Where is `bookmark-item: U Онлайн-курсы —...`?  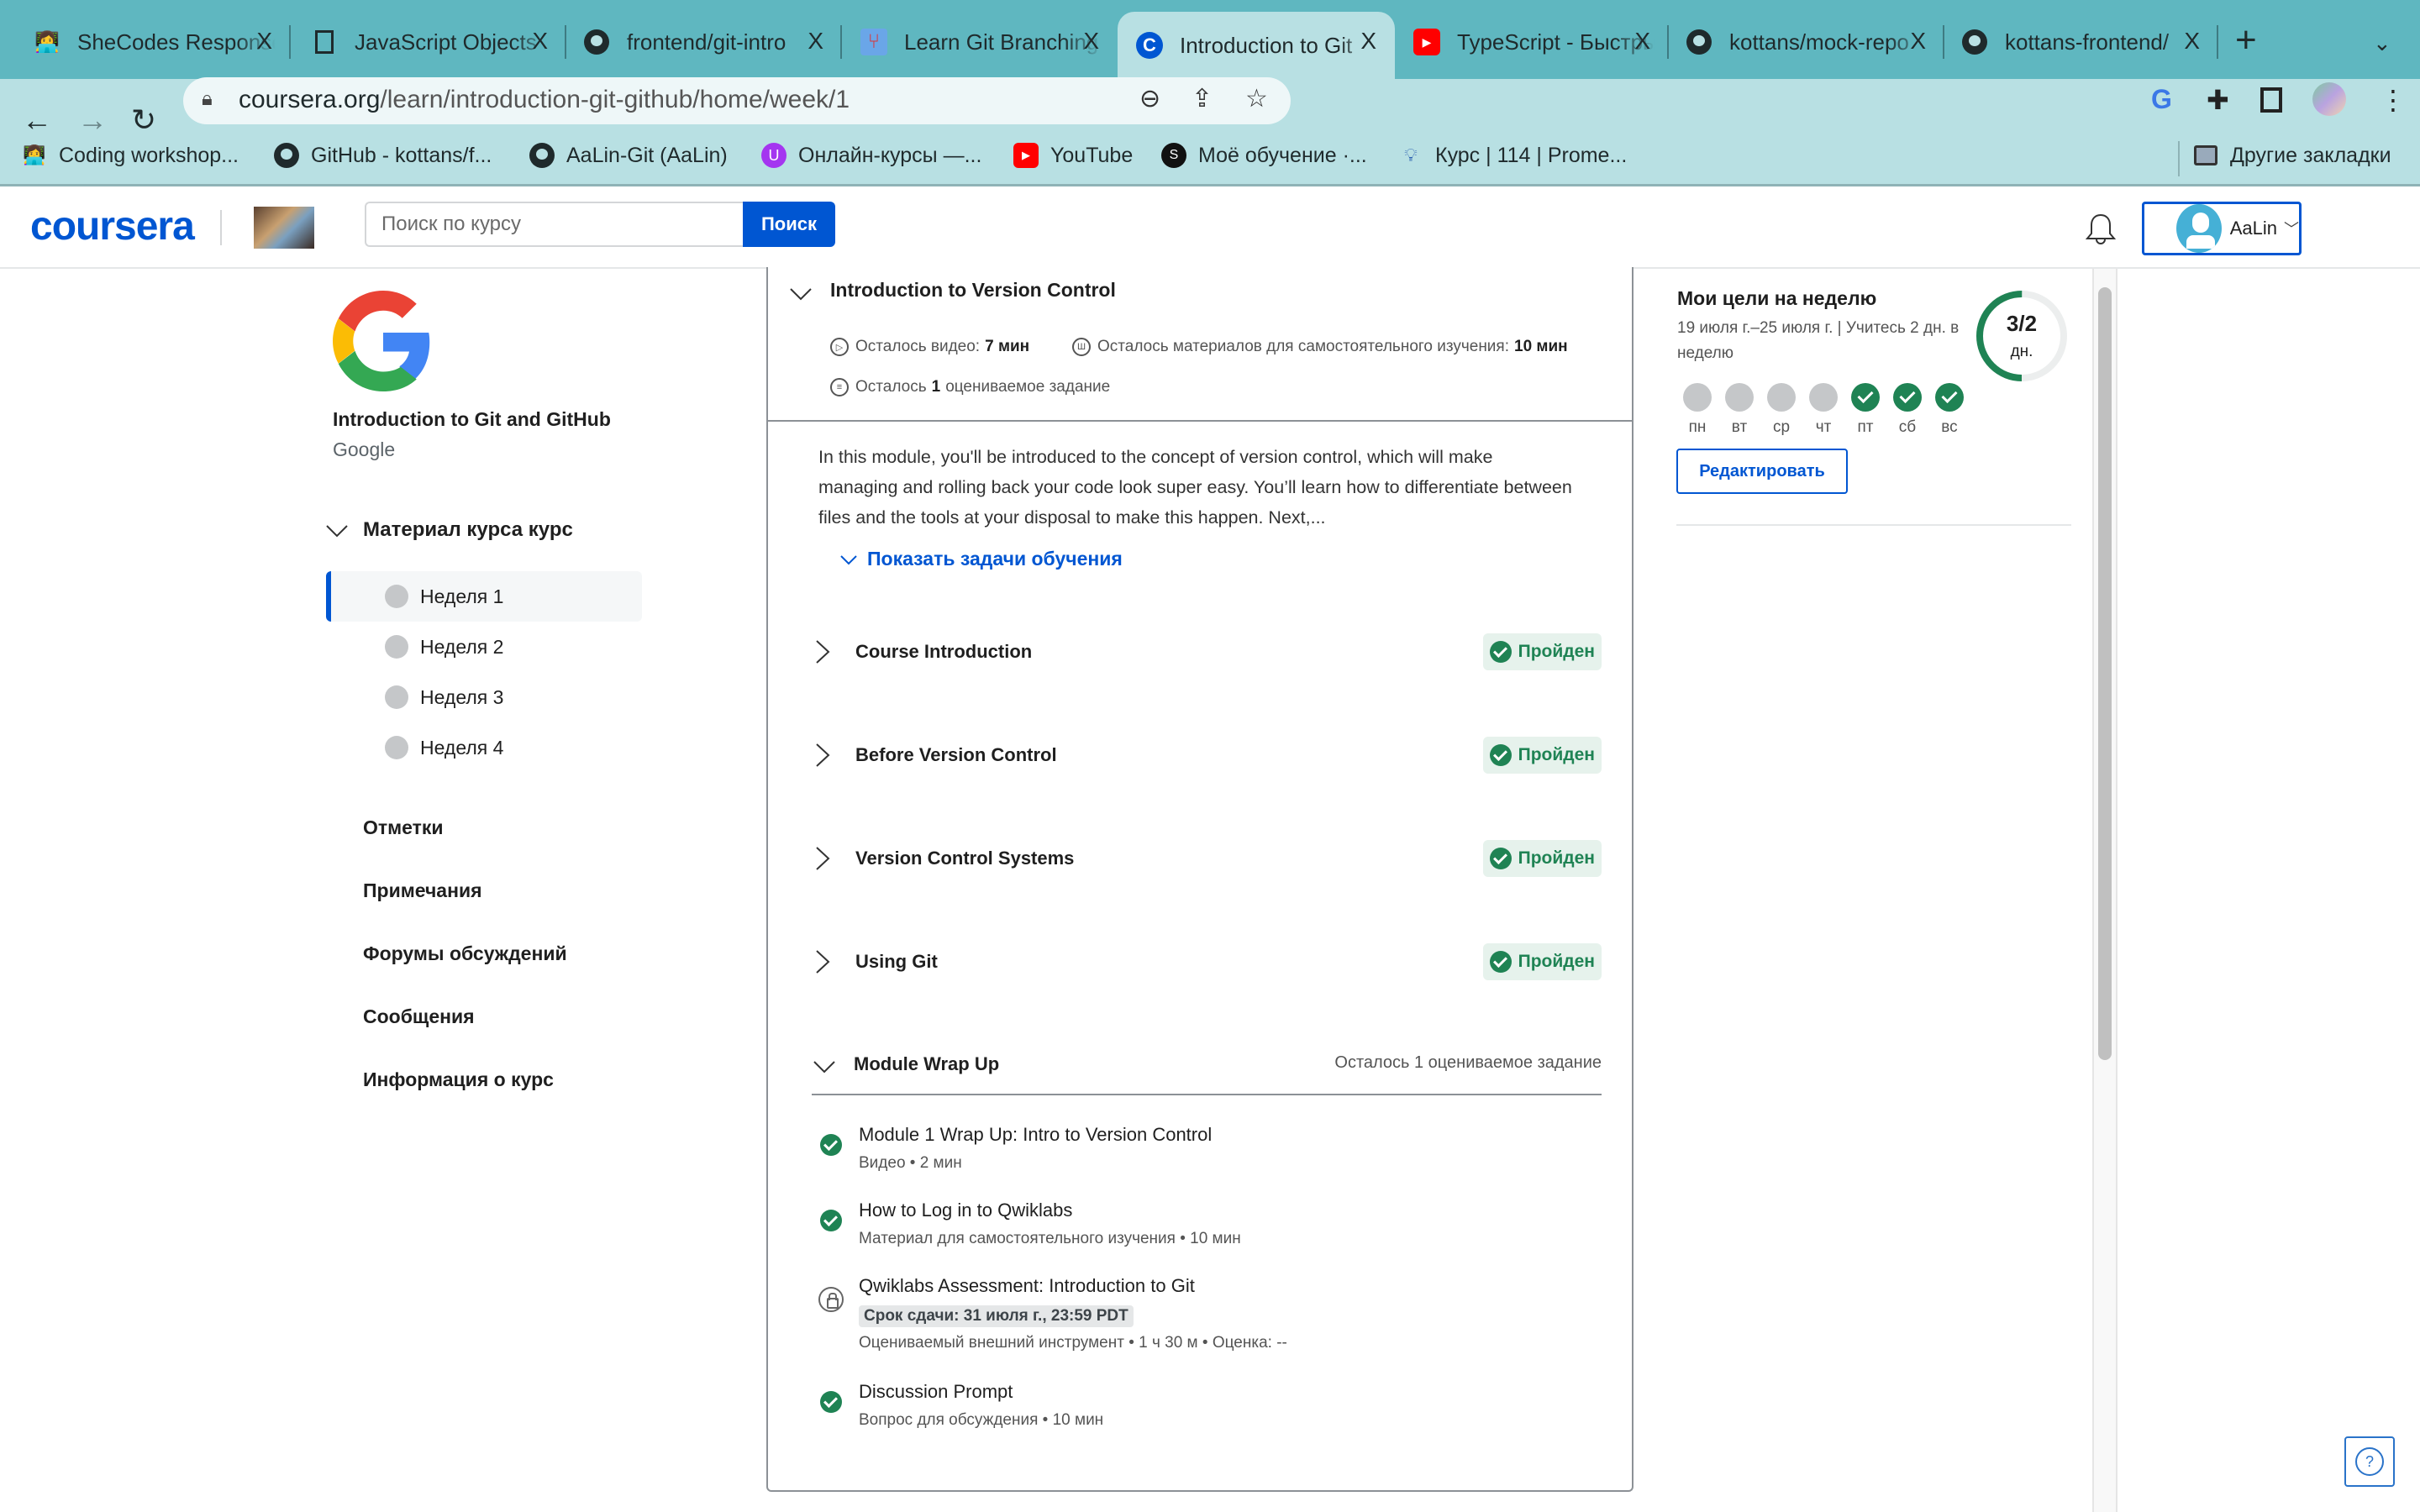 bookmark-item: U Онлайн-курсы —... is located at coordinates (871, 155).